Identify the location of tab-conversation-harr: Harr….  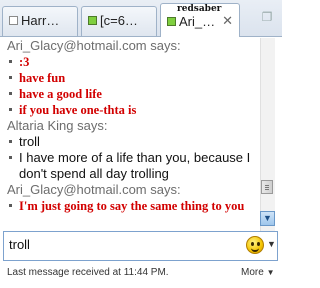
(40, 21).